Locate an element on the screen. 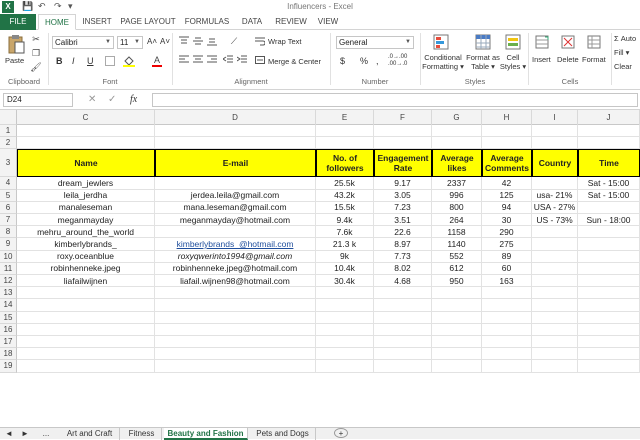  table-header-cell: Time is located at coordinates (609, 163).